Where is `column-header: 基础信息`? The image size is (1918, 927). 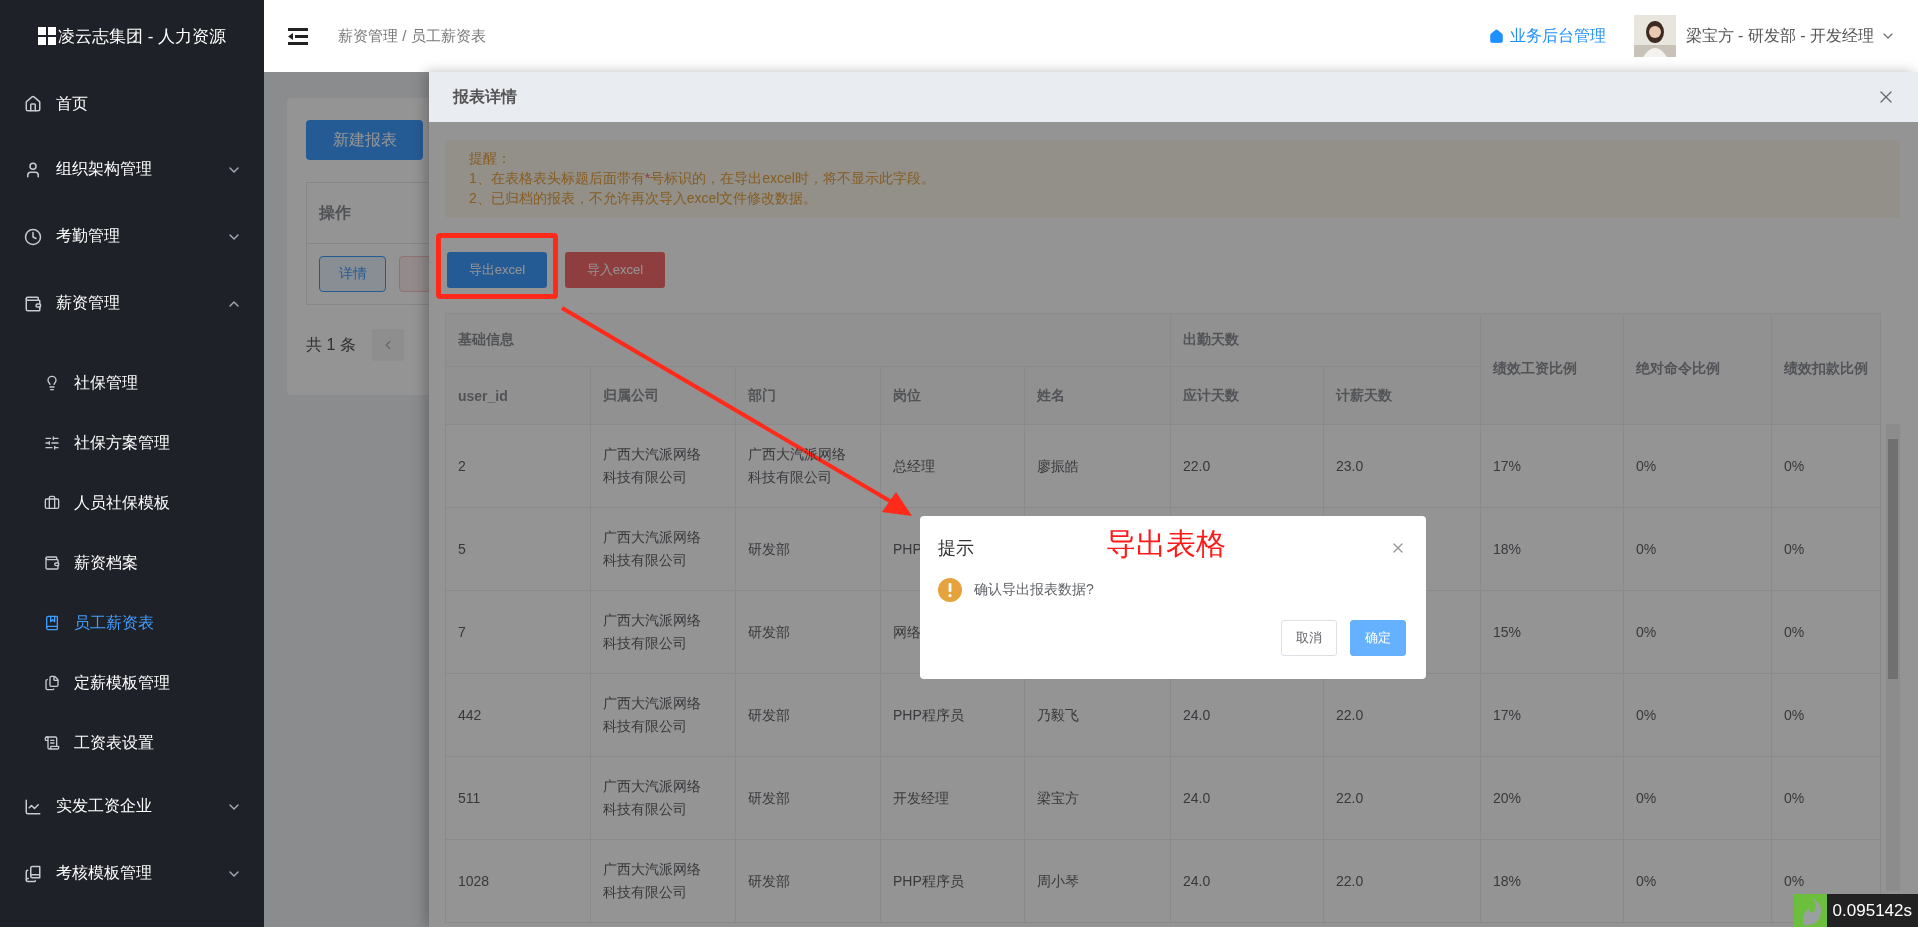 column-header: 基础信息 is located at coordinates (808, 340).